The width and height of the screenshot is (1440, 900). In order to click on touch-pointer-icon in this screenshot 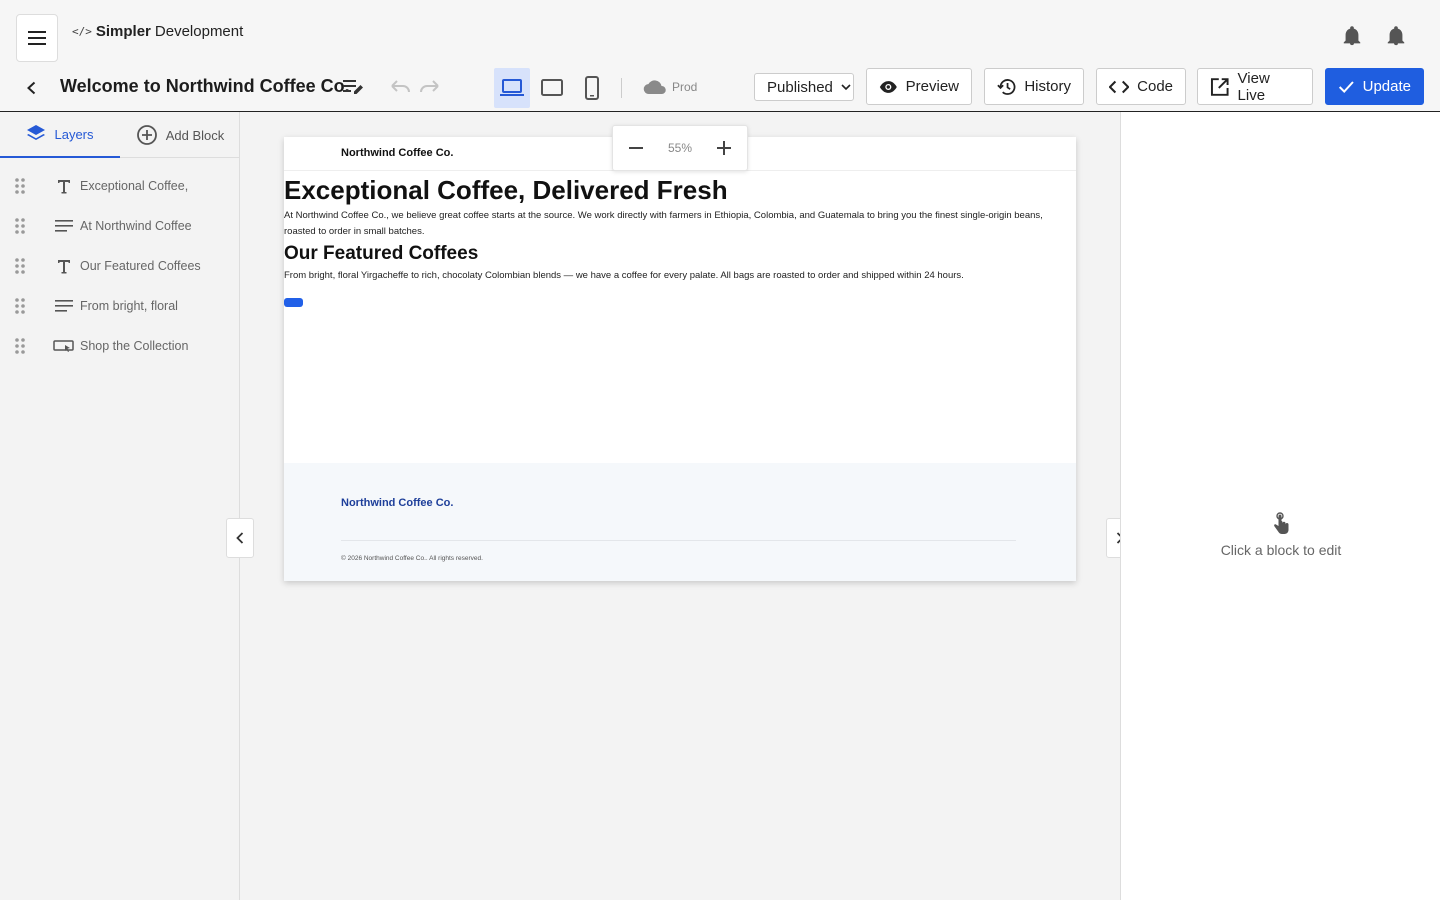, I will do `click(1280, 524)`.